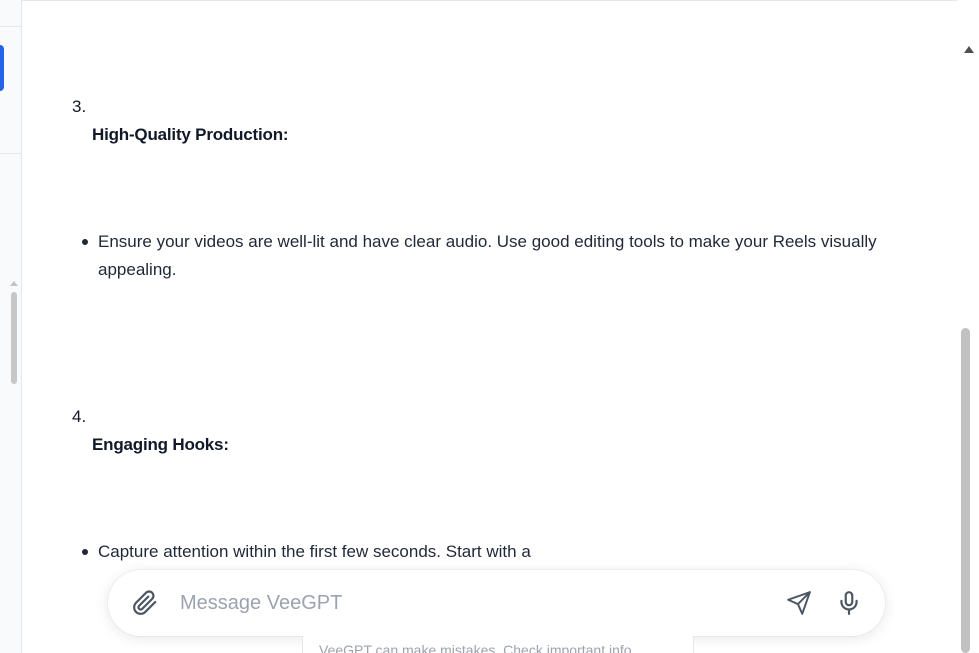 This screenshot has width=979, height=653. What do you see at coordinates (965, 490) in the screenshot?
I see `chat-scrollbar-thumb` at bounding box center [965, 490].